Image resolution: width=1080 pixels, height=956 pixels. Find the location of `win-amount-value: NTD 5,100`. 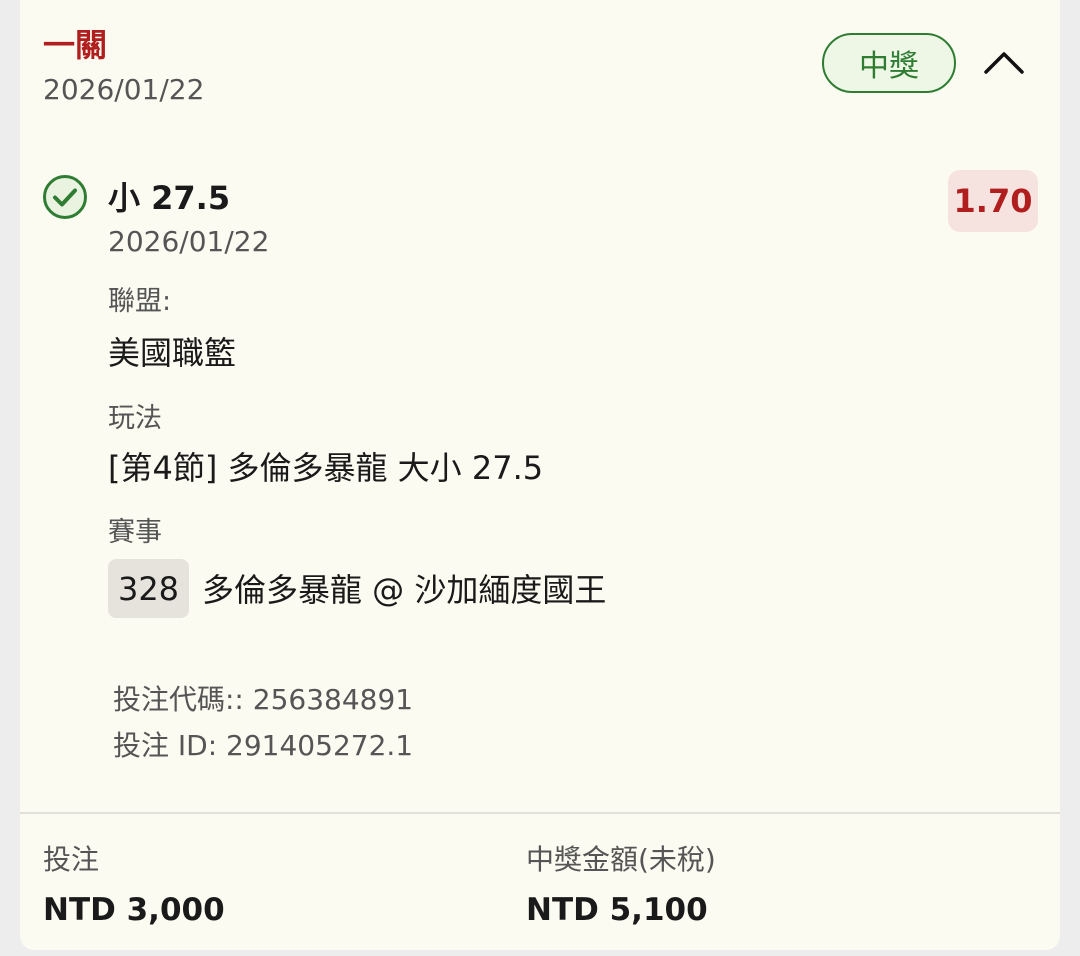

win-amount-value: NTD 5,100 is located at coordinates (617, 910).